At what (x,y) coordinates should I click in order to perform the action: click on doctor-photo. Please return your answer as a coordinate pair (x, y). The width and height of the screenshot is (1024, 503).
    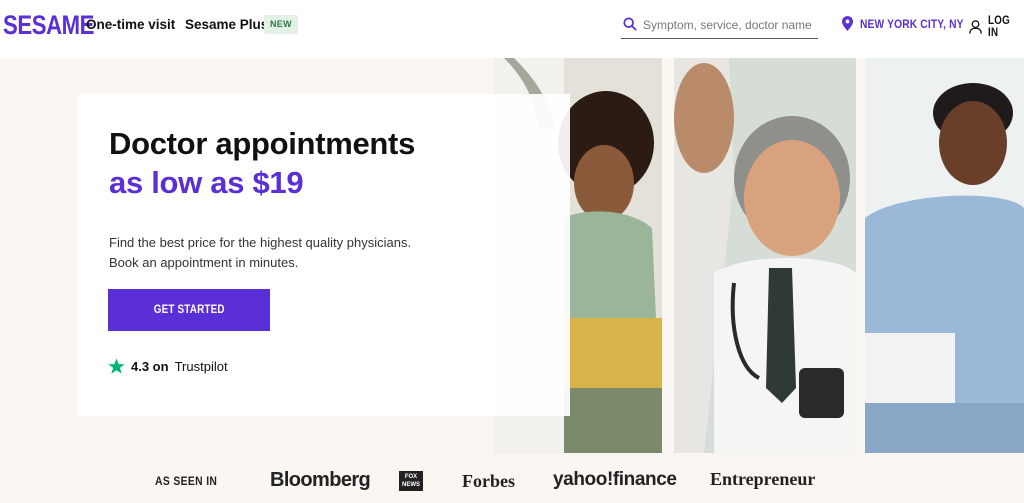
    Looking at the image, I should click on (765, 255).